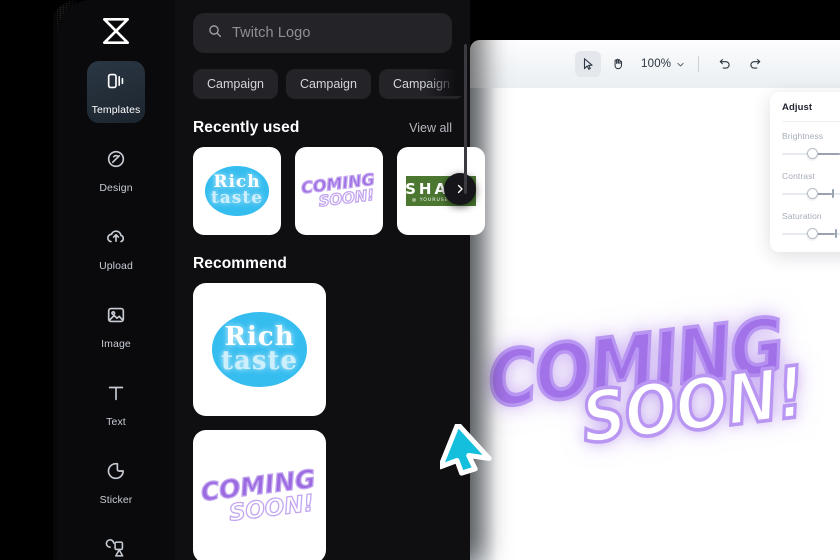 Image resolution: width=840 pixels, height=560 pixels. I want to click on sidebar-item-templates: Templates, so click(116, 92).